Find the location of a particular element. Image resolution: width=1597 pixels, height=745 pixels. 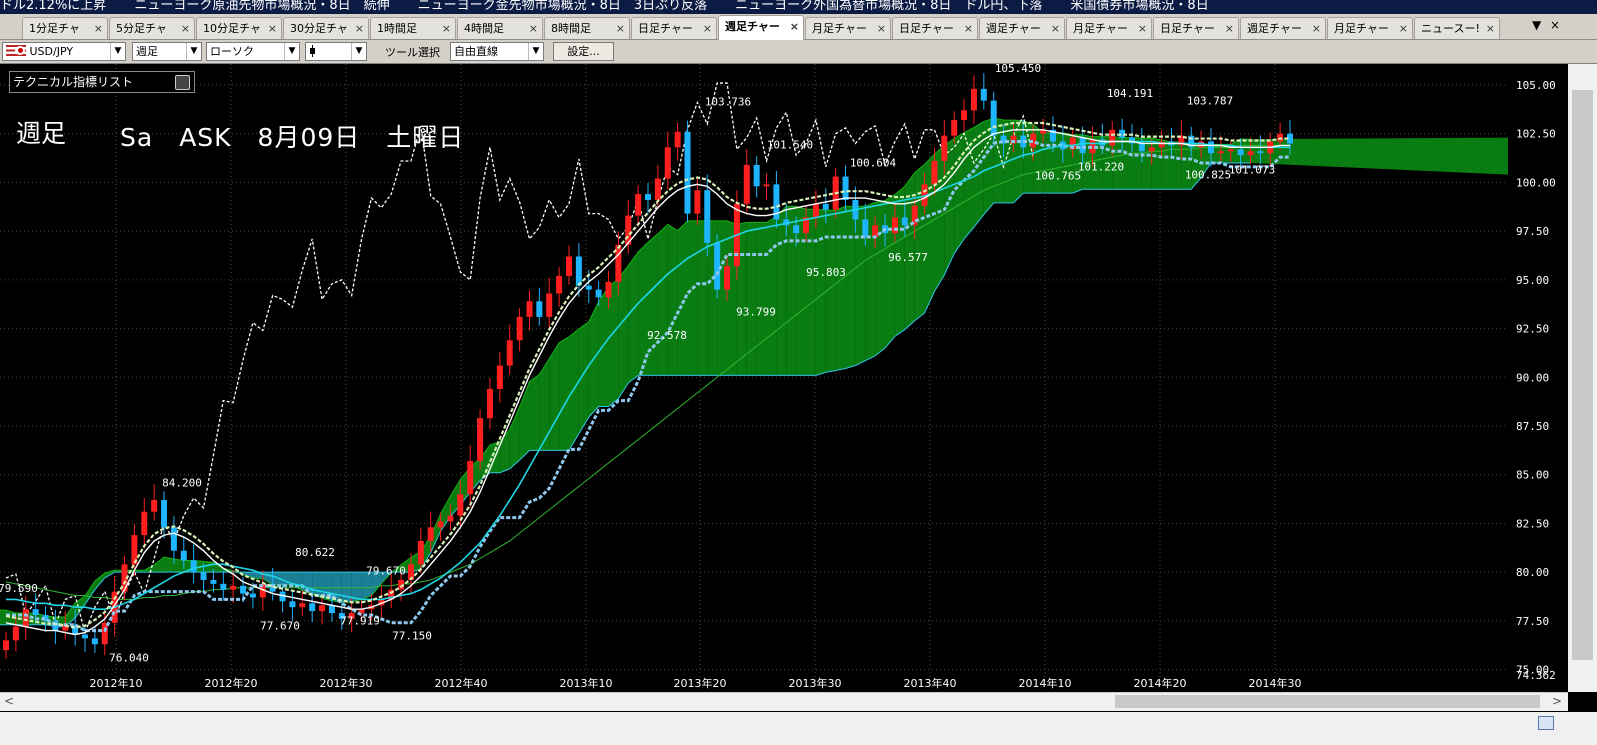

window-toggle-icon is located at coordinates (182, 82).